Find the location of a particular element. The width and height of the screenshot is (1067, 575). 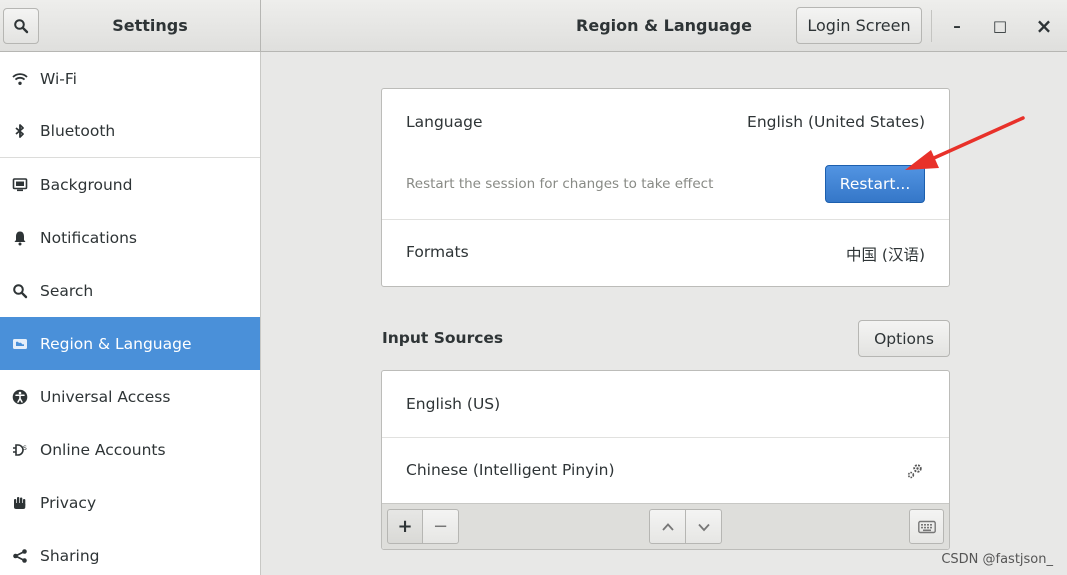

move-down-button is located at coordinates (703, 526).